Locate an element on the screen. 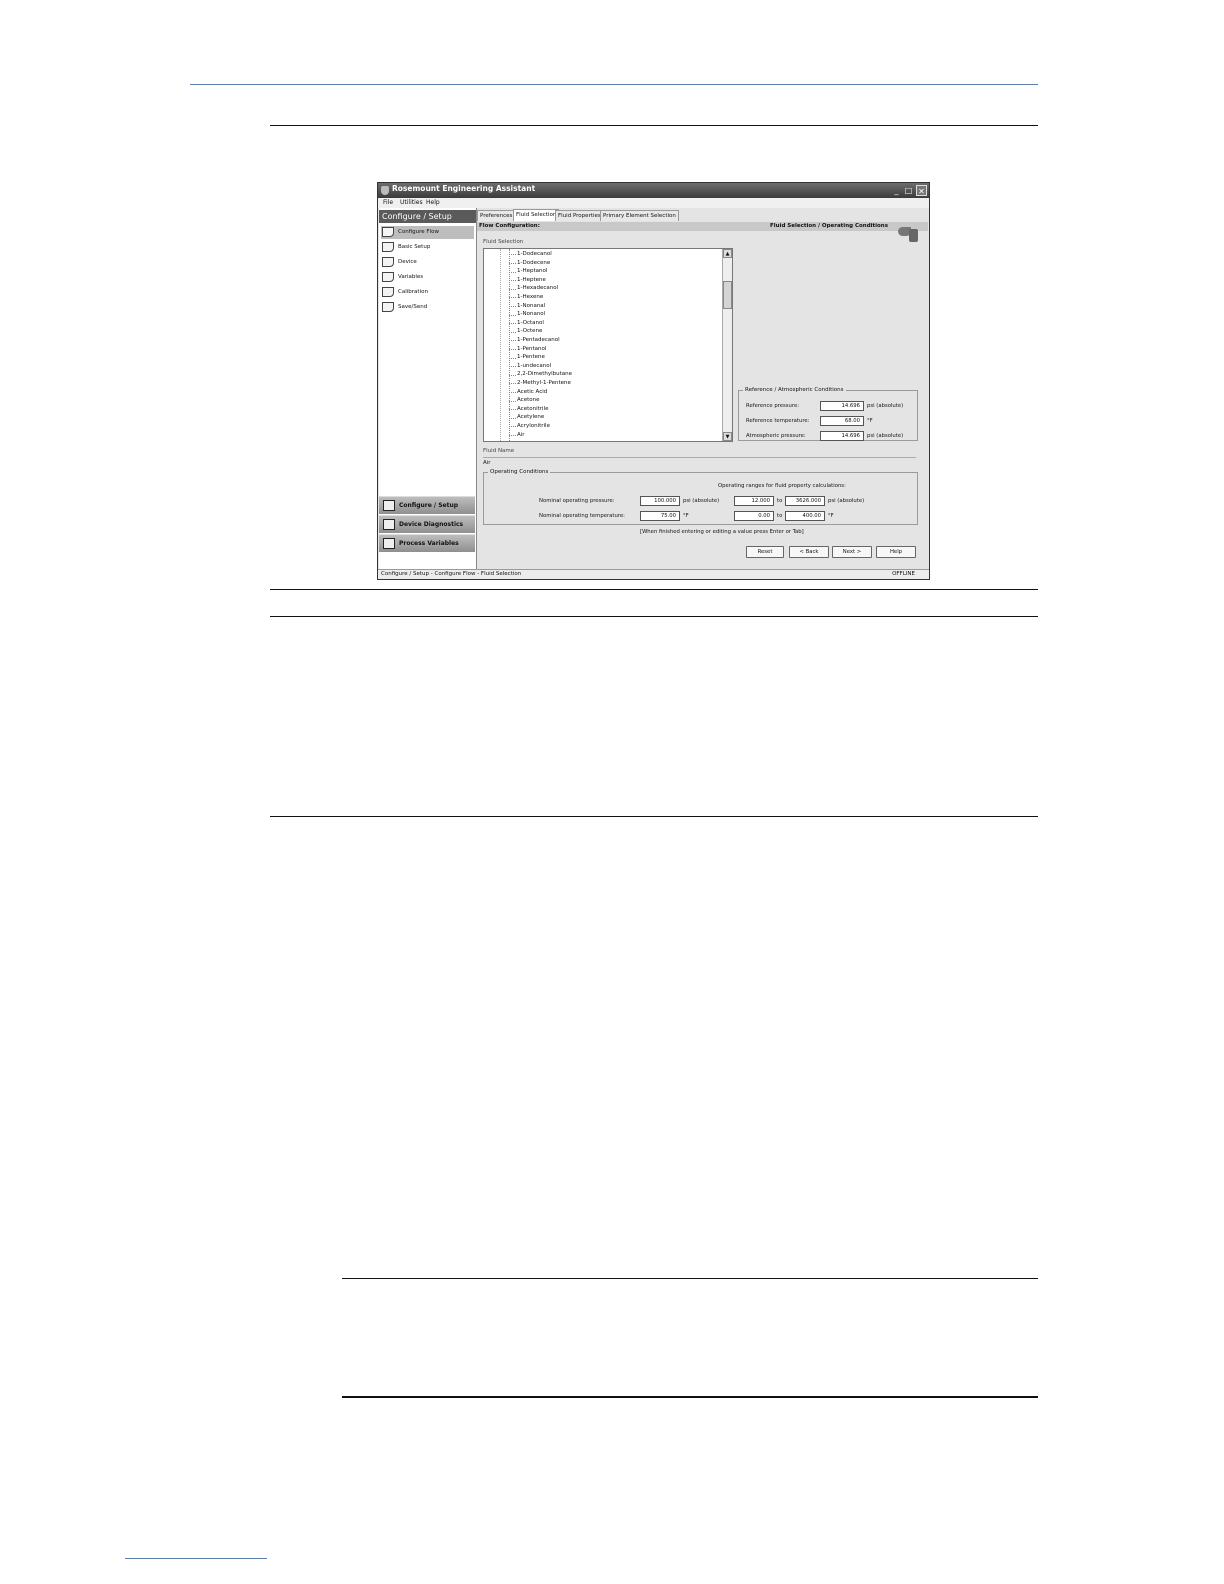 The width and height of the screenshot is (1224, 1584). list-item: Acrylonitrile is located at coordinates (533, 426).